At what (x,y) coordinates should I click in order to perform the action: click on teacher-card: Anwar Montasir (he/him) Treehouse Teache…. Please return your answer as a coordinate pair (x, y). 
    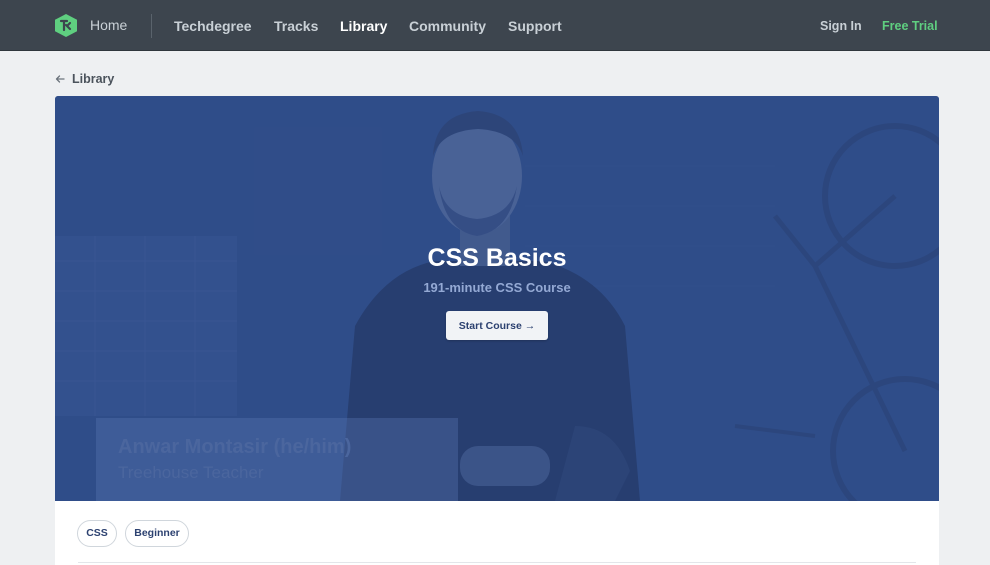
    Looking at the image, I should click on (277, 459).